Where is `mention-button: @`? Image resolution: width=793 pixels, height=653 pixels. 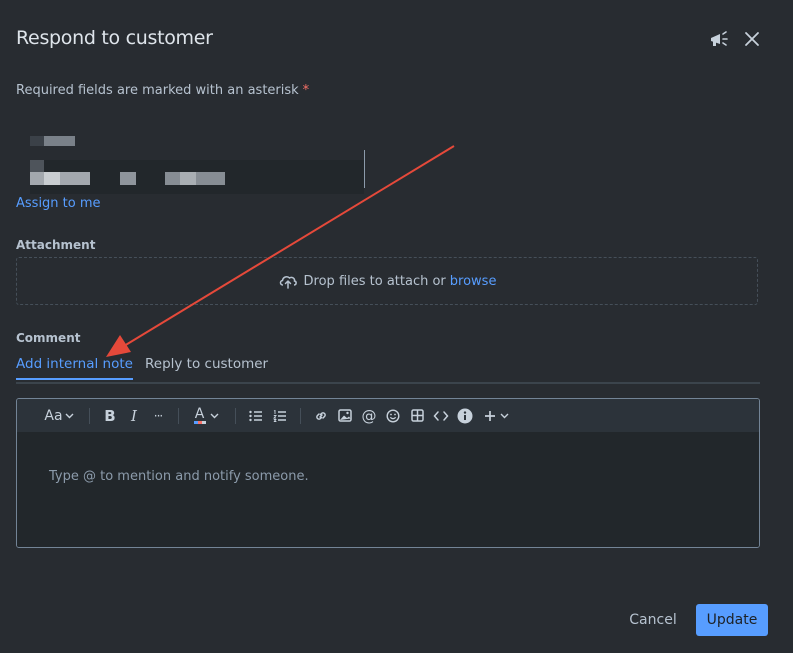 mention-button: @ is located at coordinates (369, 415).